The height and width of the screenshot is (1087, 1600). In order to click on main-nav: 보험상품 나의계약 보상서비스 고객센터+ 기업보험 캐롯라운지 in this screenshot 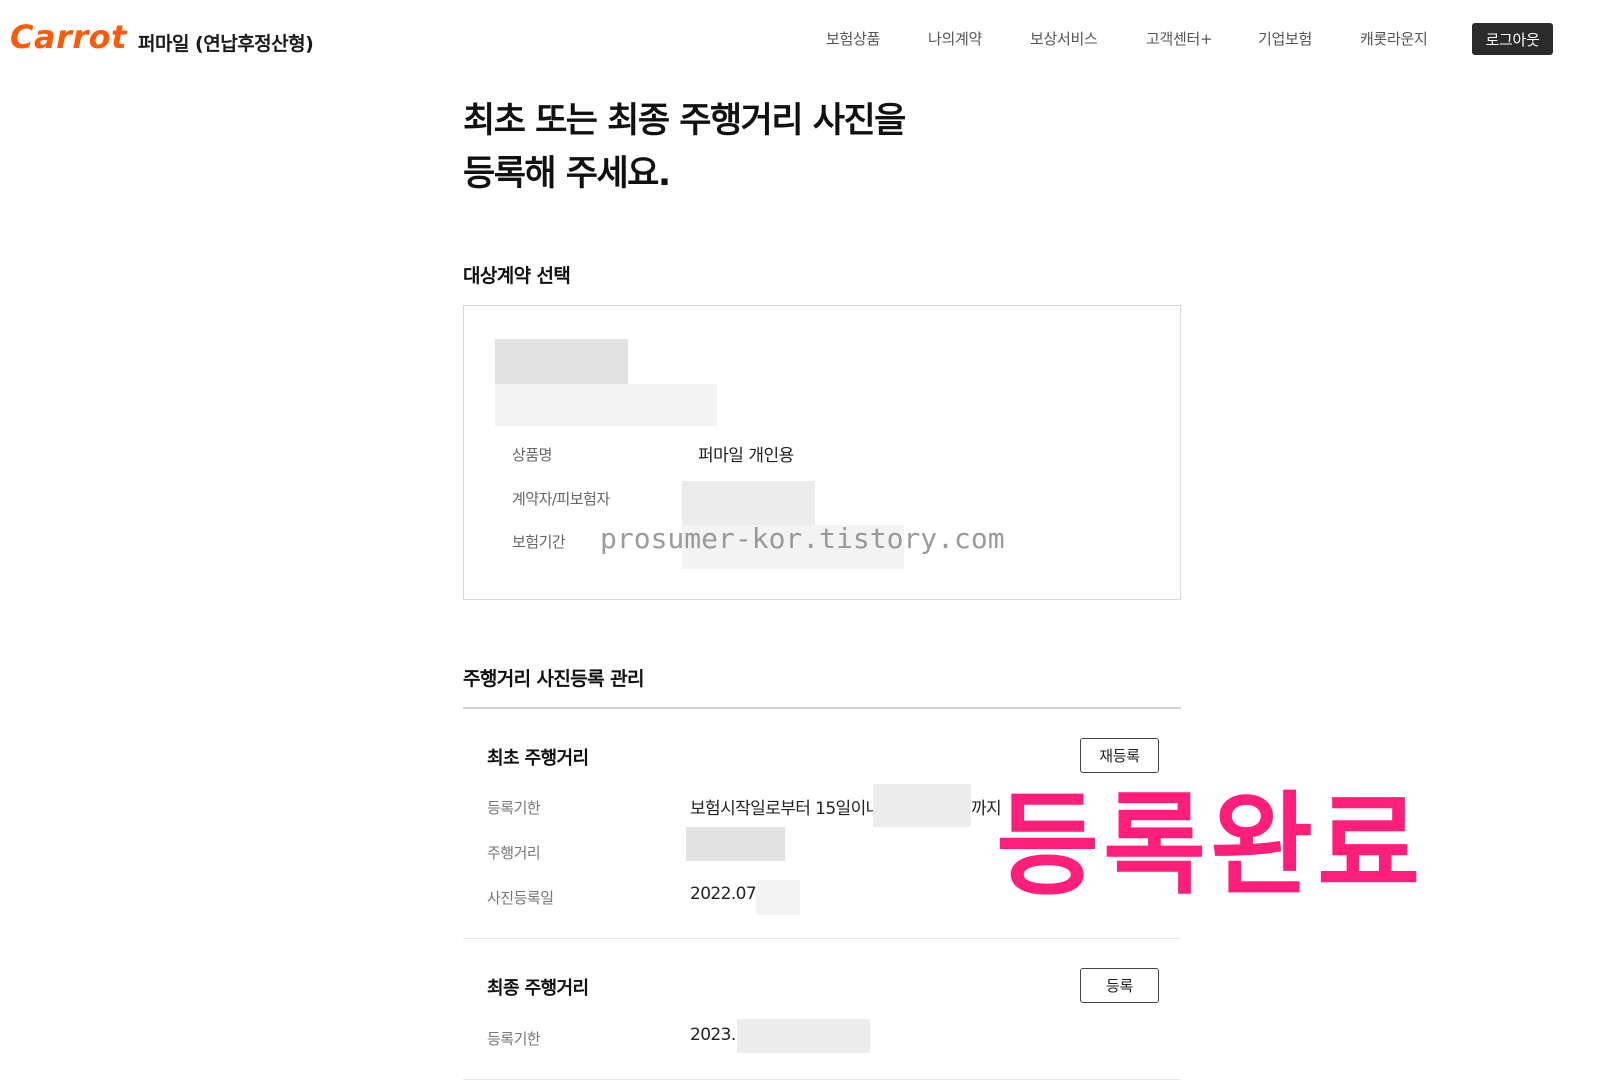, I will do `click(800, 40)`.